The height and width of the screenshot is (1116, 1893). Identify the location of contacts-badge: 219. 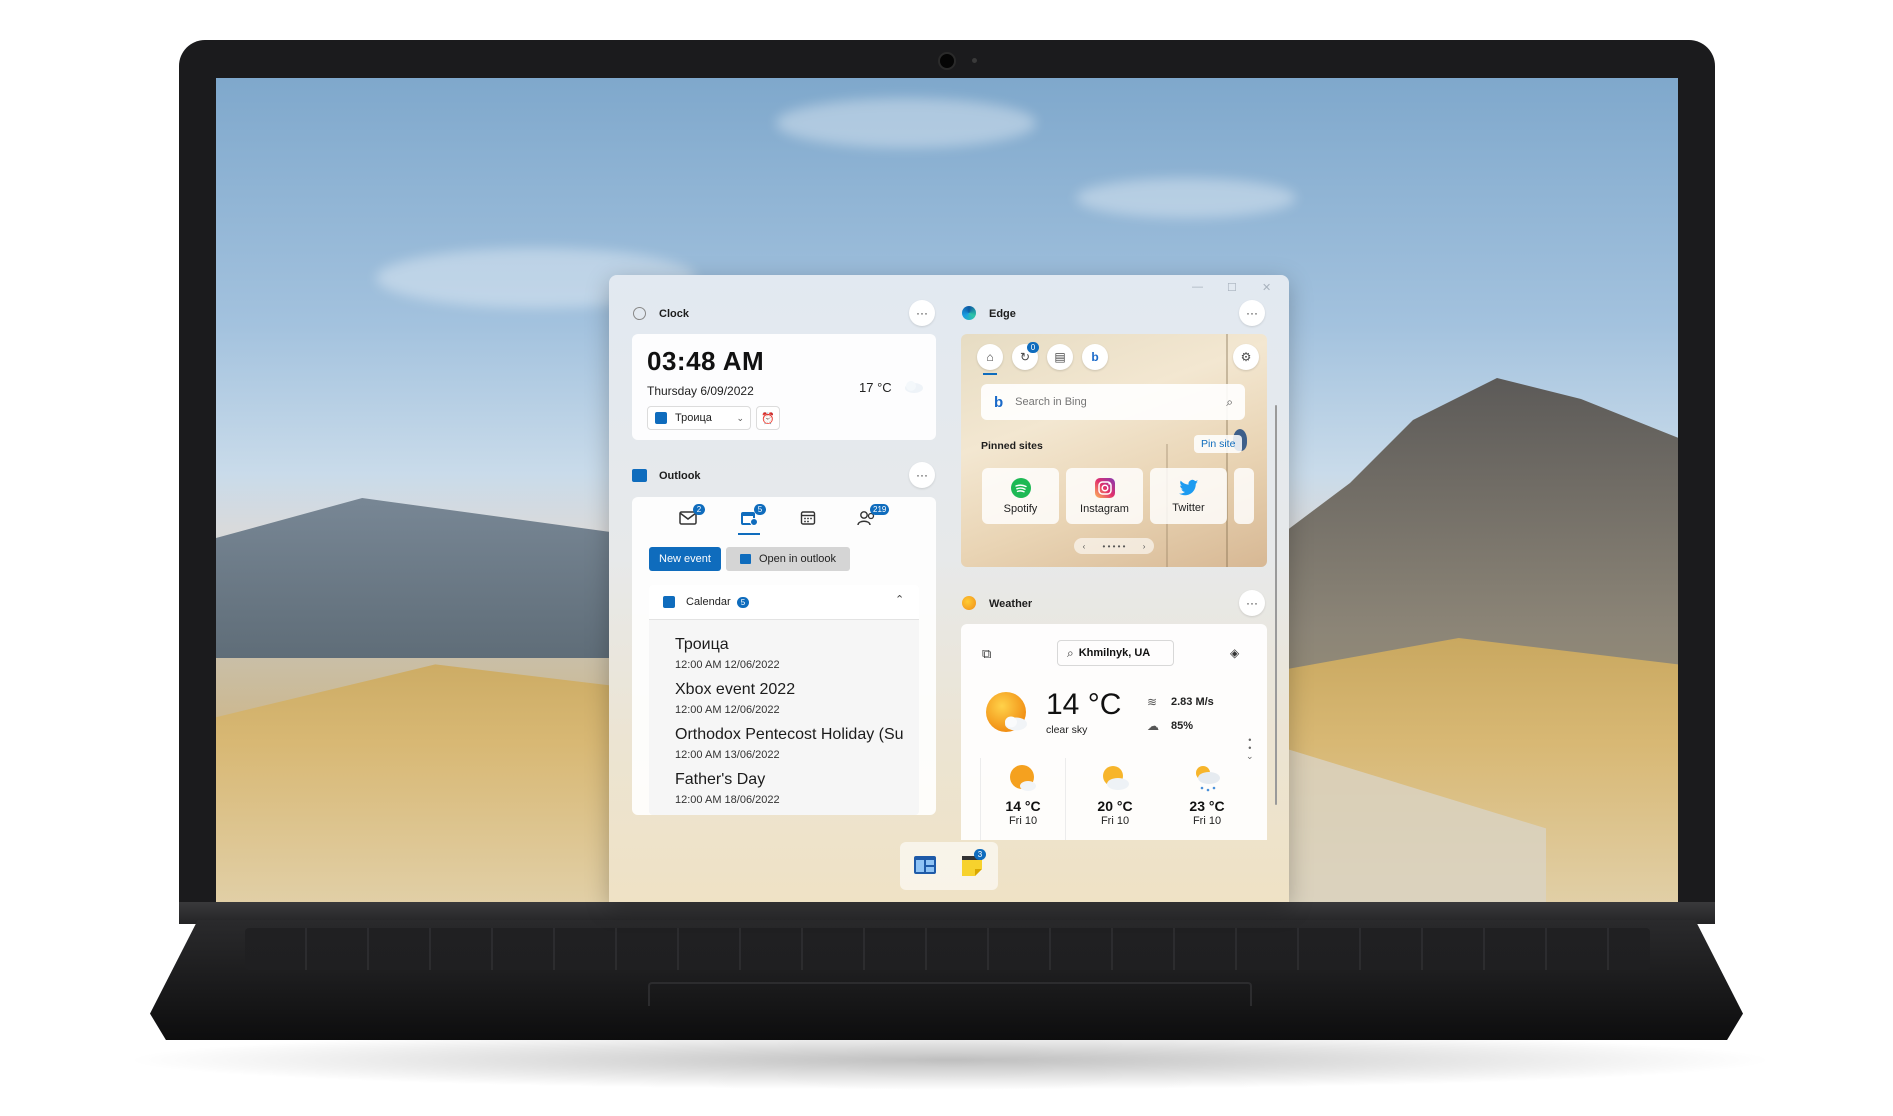
(880, 509).